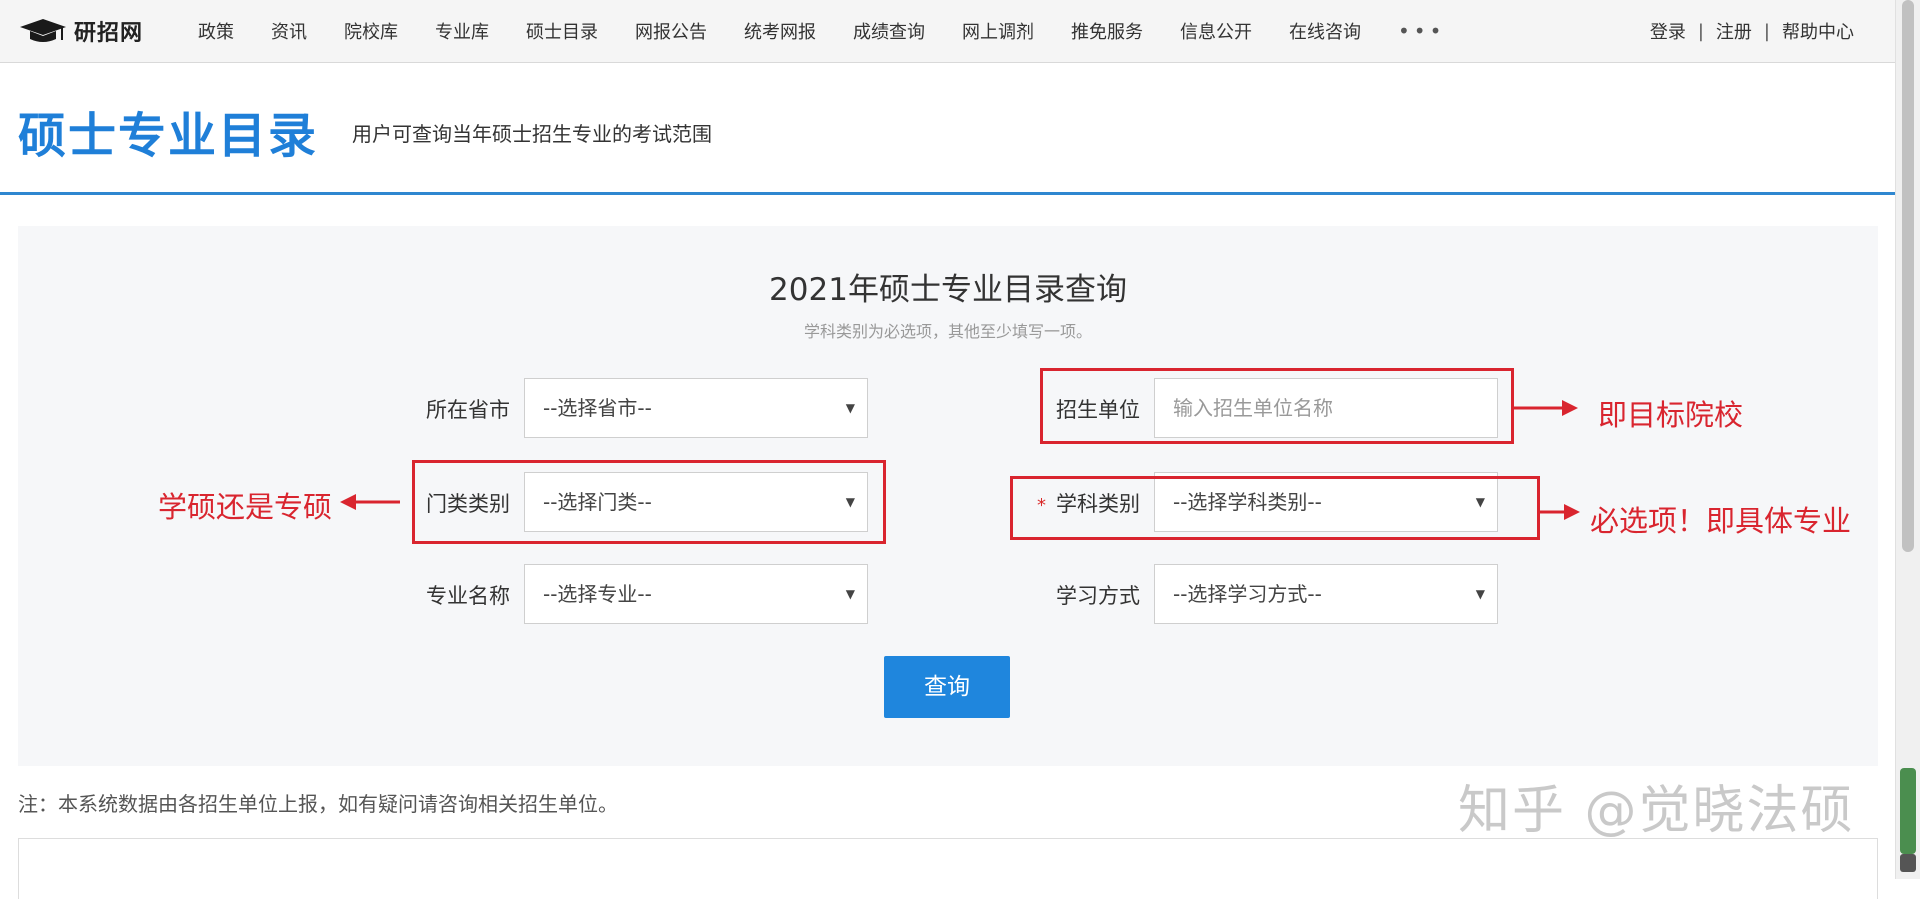 This screenshot has width=1920, height=899. Describe the element at coordinates (696, 408) in the screenshot. I see `province-select: --选择省市-- ▼` at that location.